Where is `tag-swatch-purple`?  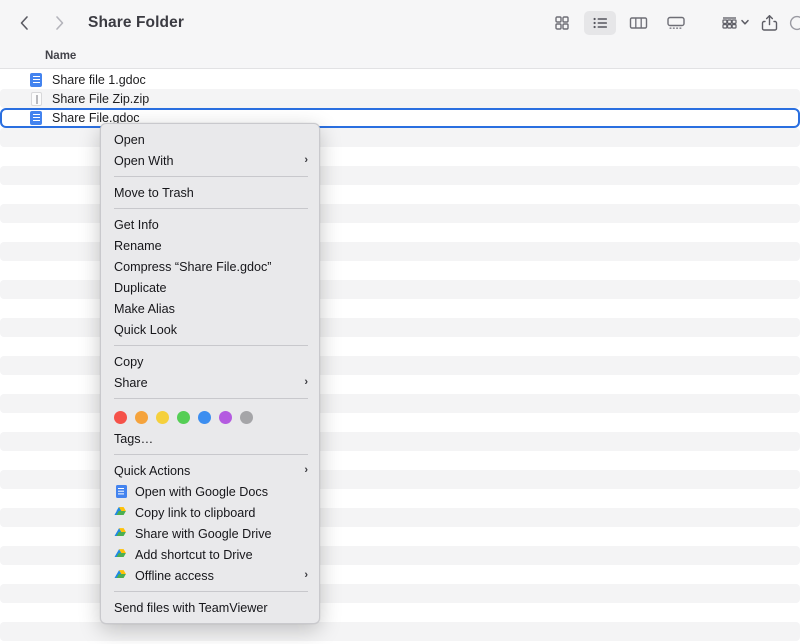
tag-swatch-purple is located at coordinates (225, 417).